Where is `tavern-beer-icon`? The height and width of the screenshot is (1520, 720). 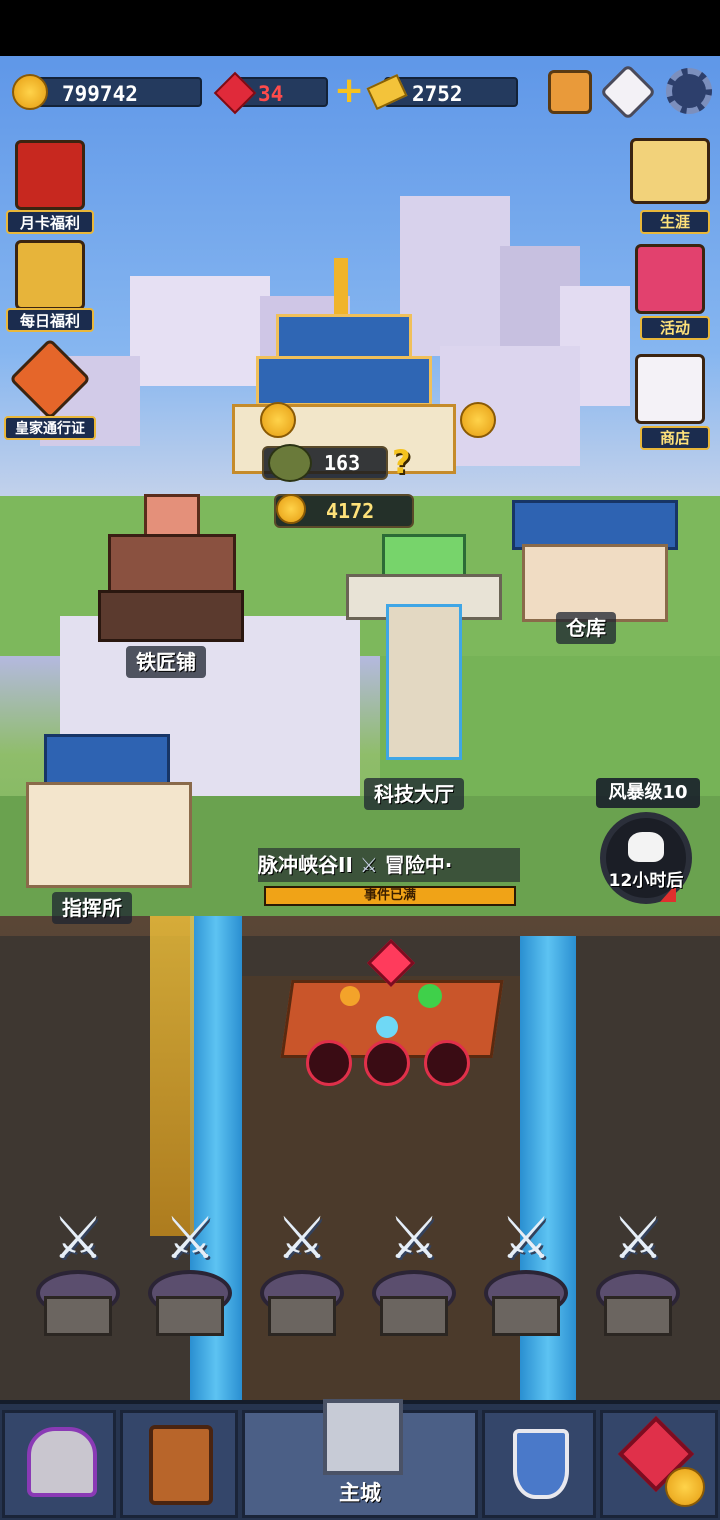 tavern-beer-icon is located at coordinates (181, 1465).